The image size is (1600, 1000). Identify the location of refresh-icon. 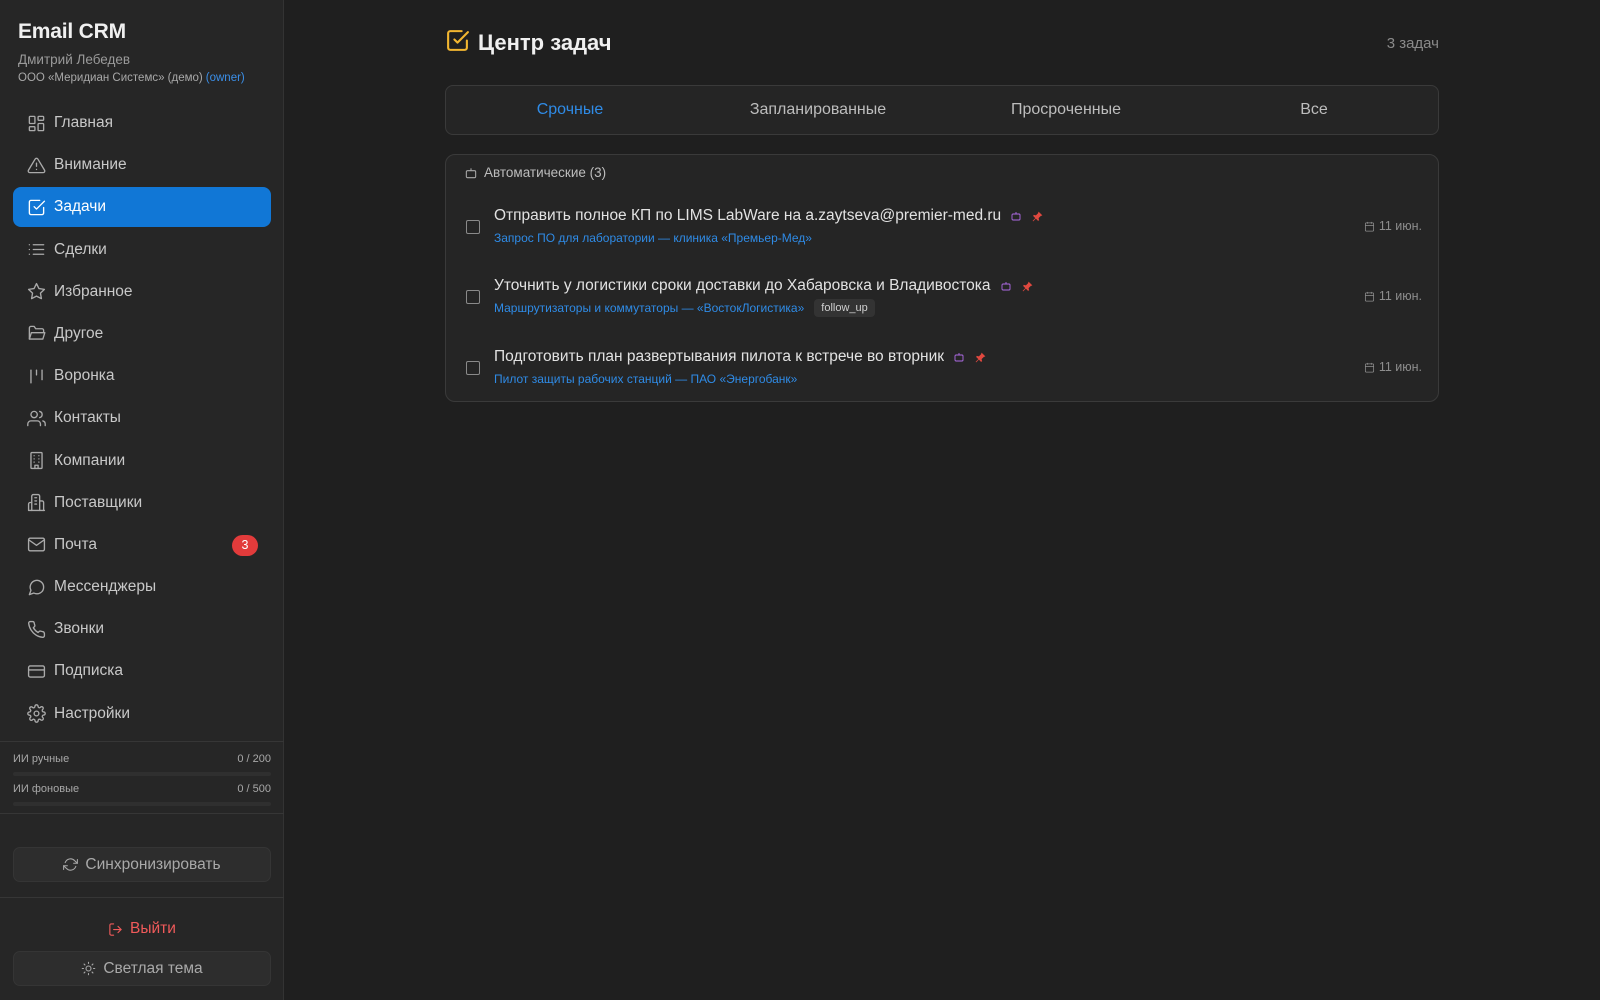
(71, 864).